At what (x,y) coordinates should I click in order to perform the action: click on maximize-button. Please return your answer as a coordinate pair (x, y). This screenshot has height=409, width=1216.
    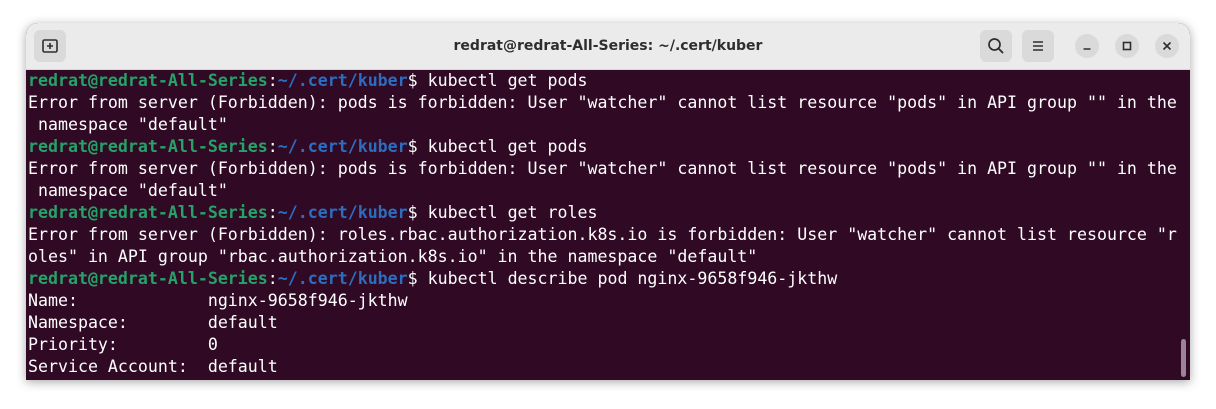
    Looking at the image, I should click on (1127, 46).